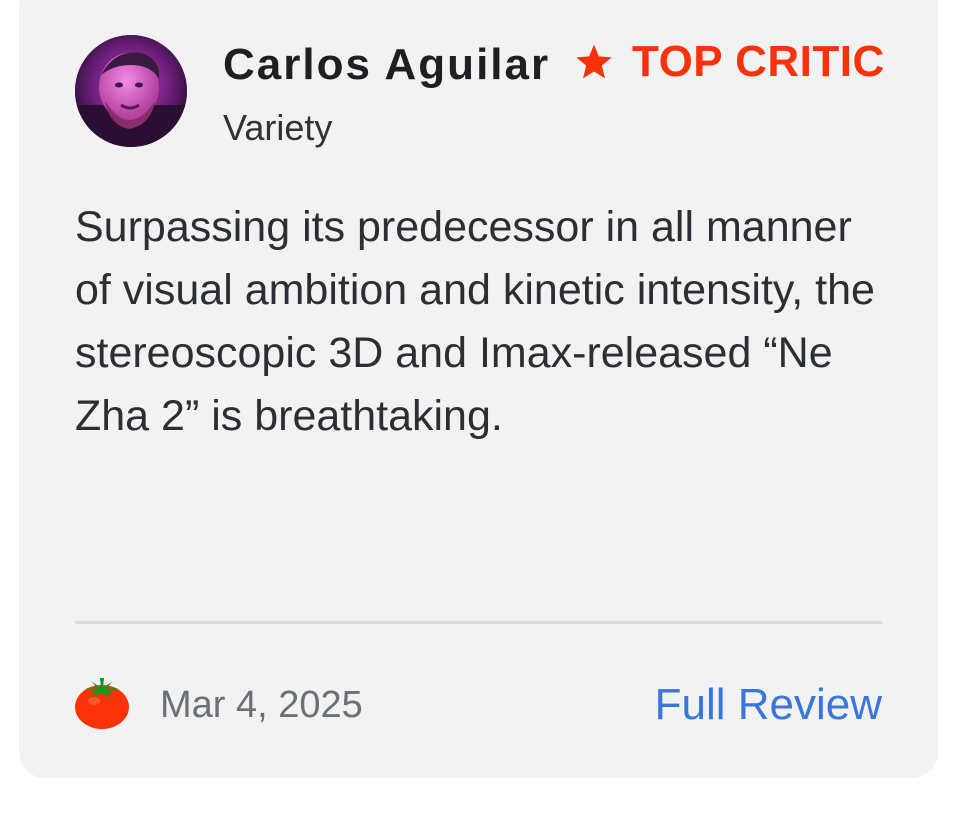  What do you see at coordinates (277, 128) in the screenshot?
I see `publication-name: Variety` at bounding box center [277, 128].